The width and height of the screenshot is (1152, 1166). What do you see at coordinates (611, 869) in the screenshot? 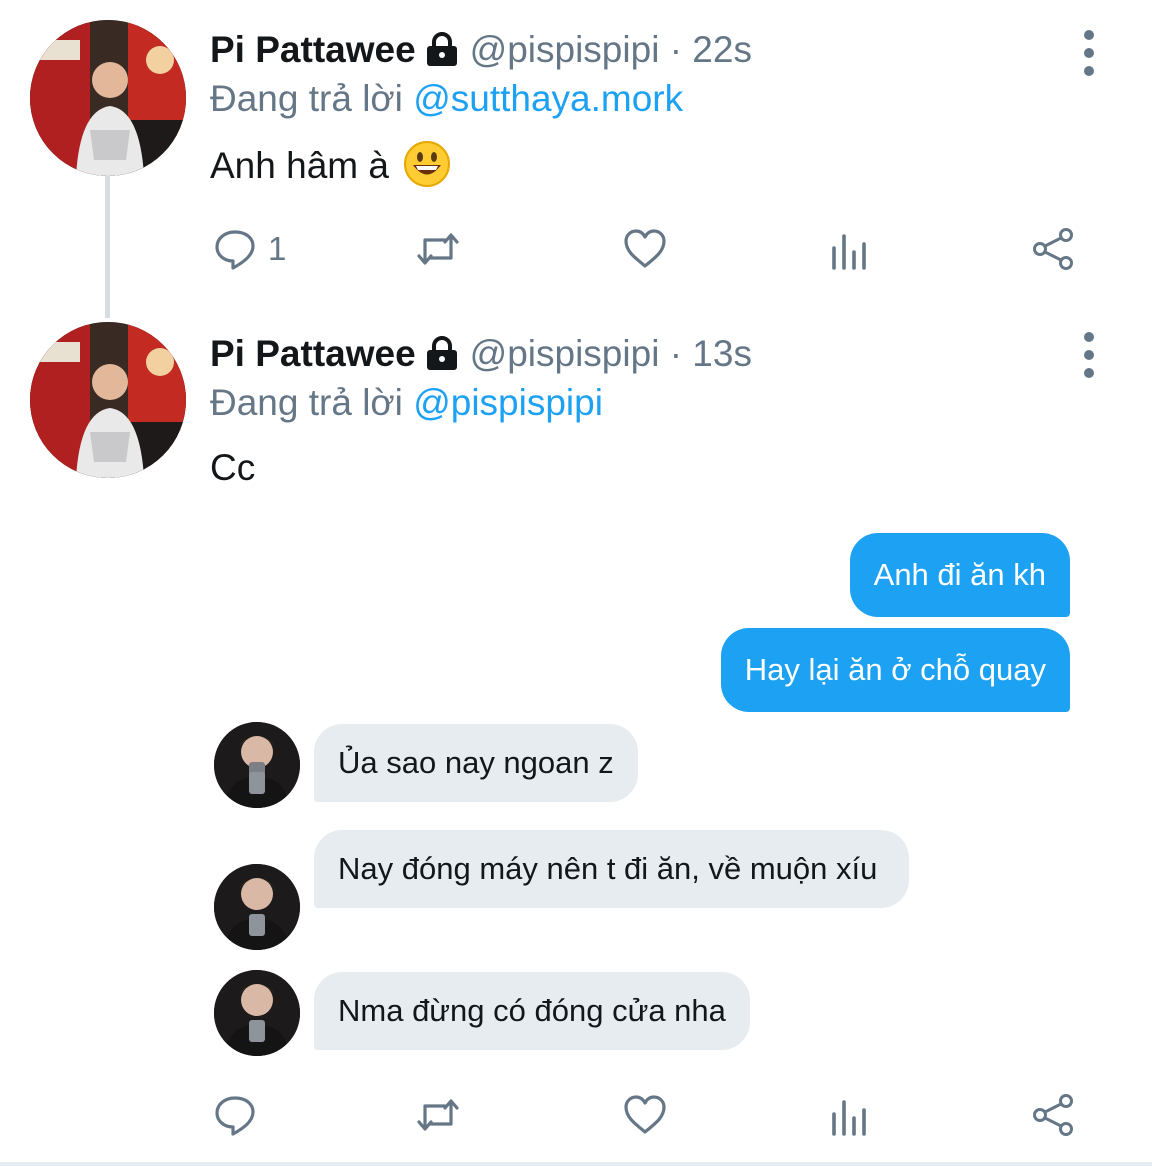
I see `incoming-message: Nay đóng máy nên t đi ăn, về muộn xíu` at bounding box center [611, 869].